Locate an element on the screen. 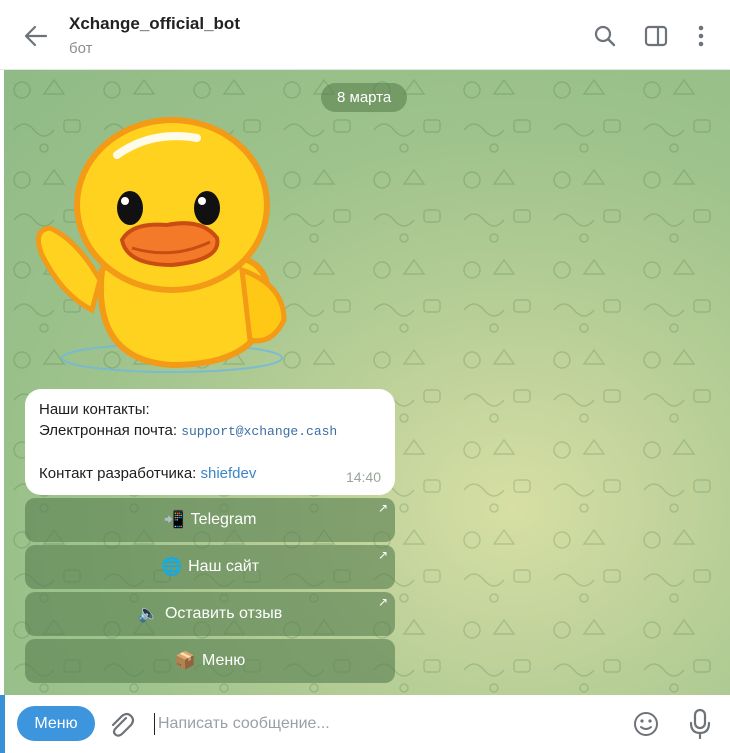  message-time: 14:40 is located at coordinates (363, 477).